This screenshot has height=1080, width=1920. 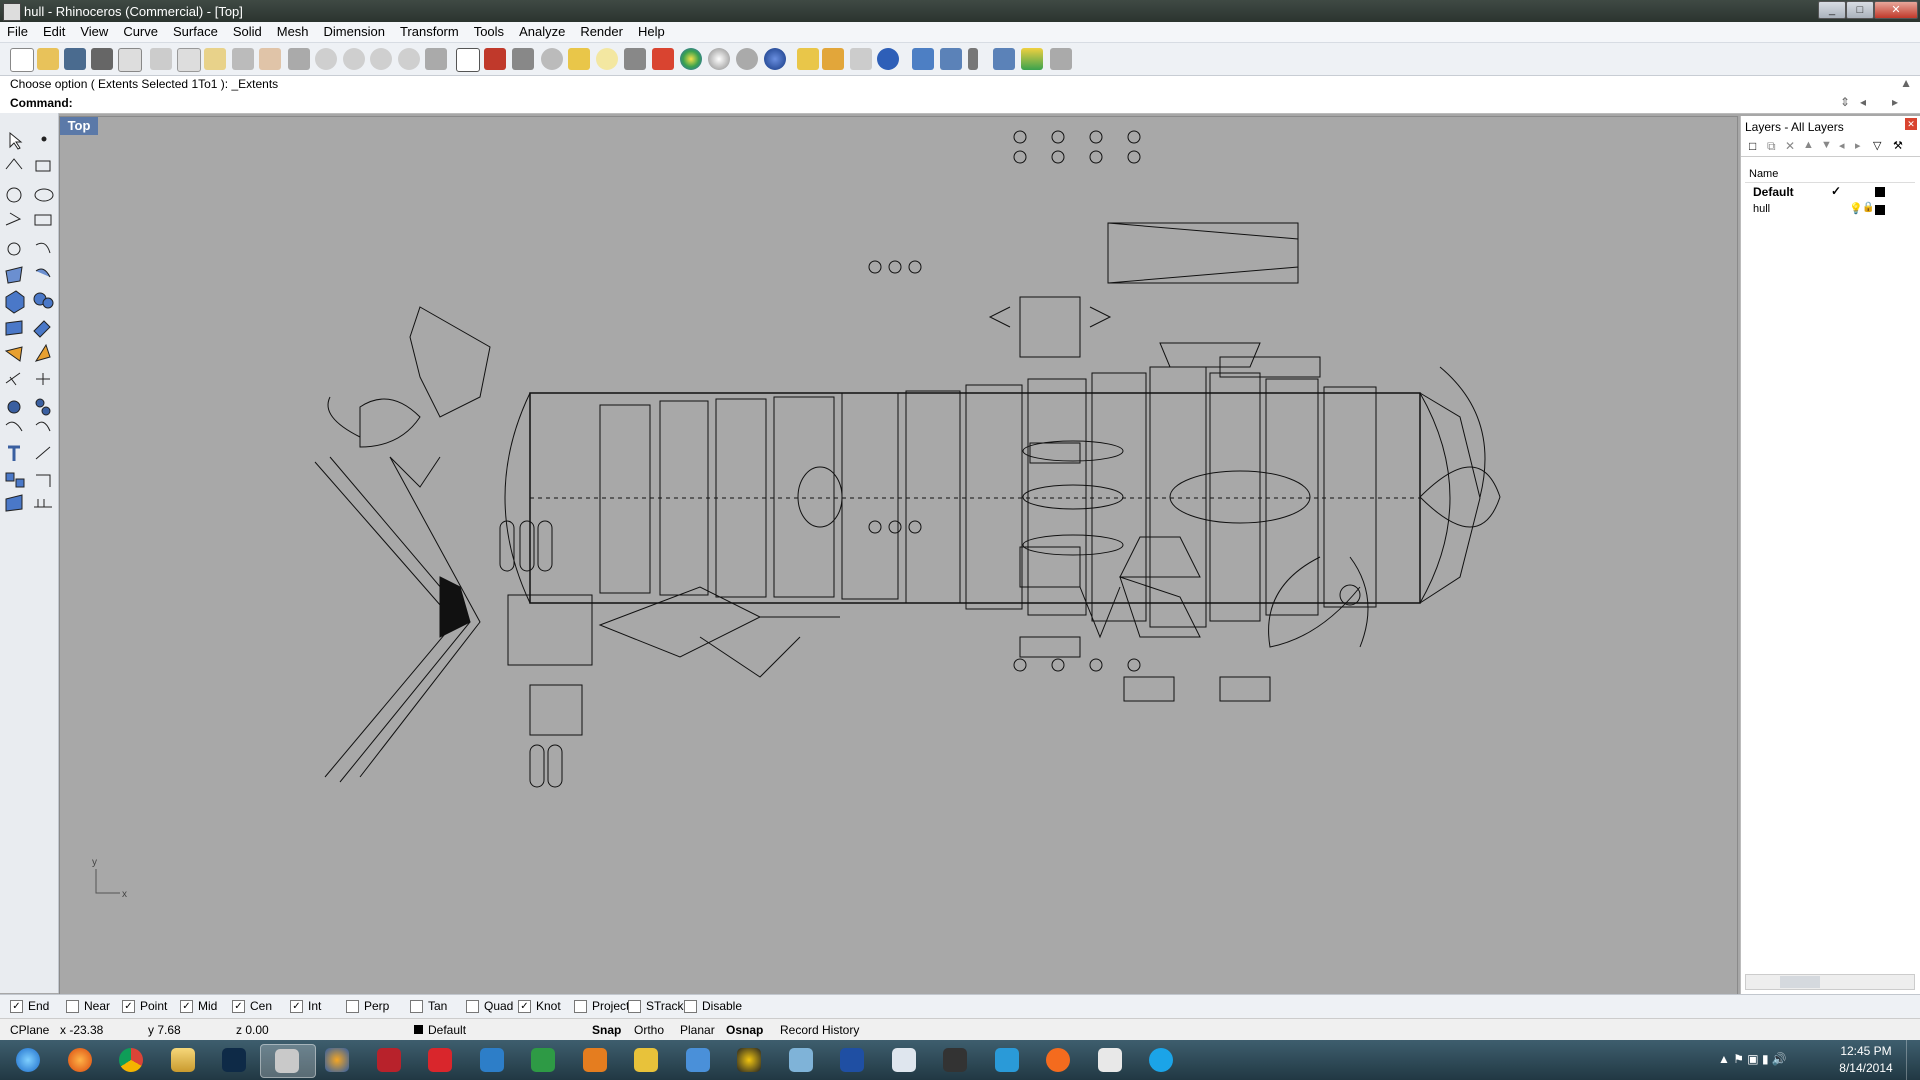 I want to click on save-icon, so click(x=75, y=59).